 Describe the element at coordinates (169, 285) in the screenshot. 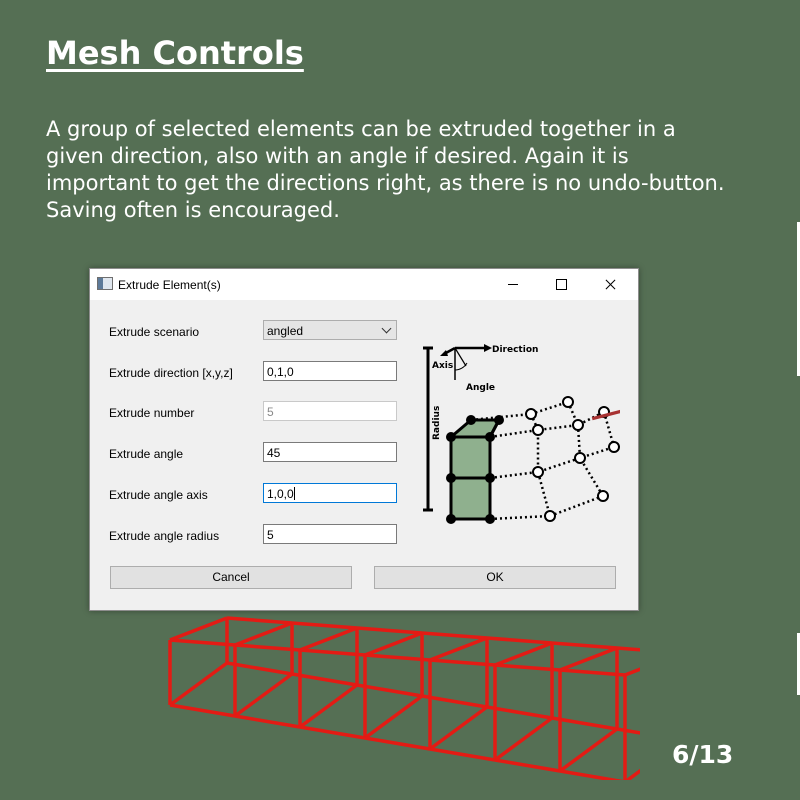

I see `dialog-title: Extrude Element(s)` at that location.